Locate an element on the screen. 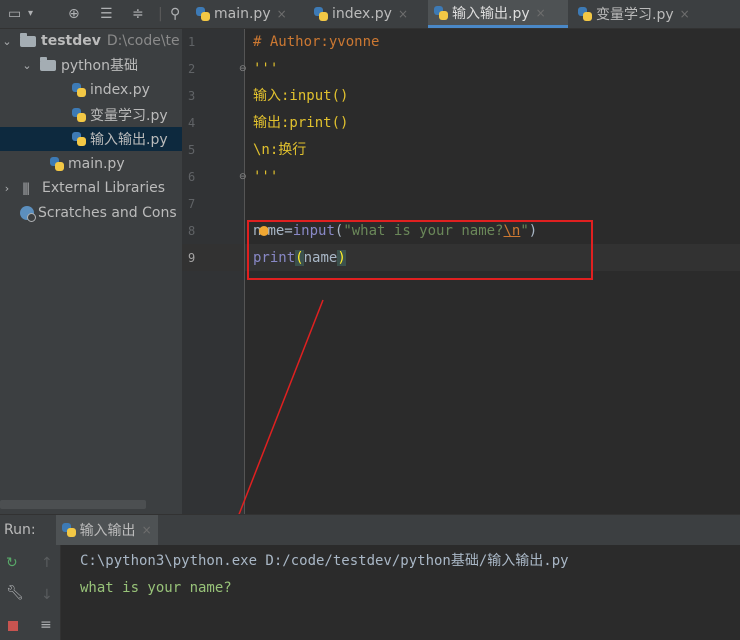  python-run-icon is located at coordinates (68, 530).